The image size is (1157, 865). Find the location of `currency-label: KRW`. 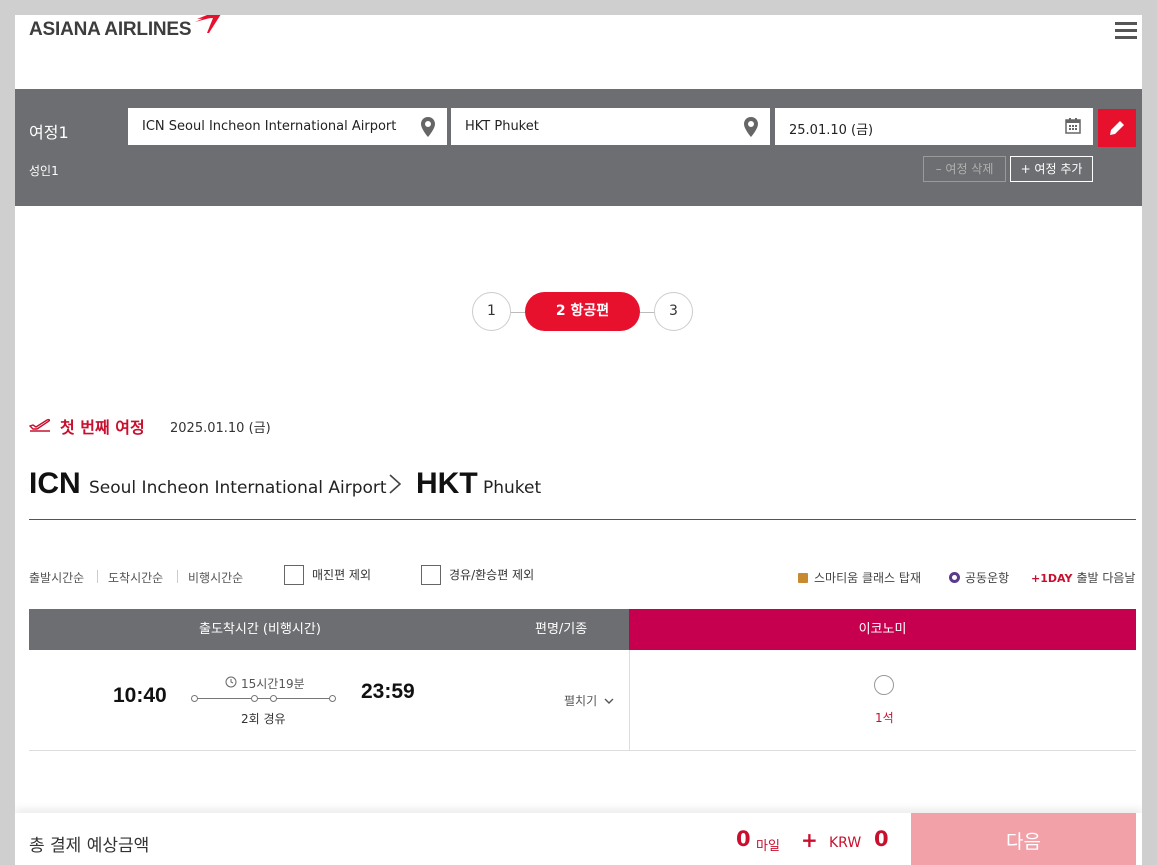

currency-label: KRW is located at coordinates (845, 843).